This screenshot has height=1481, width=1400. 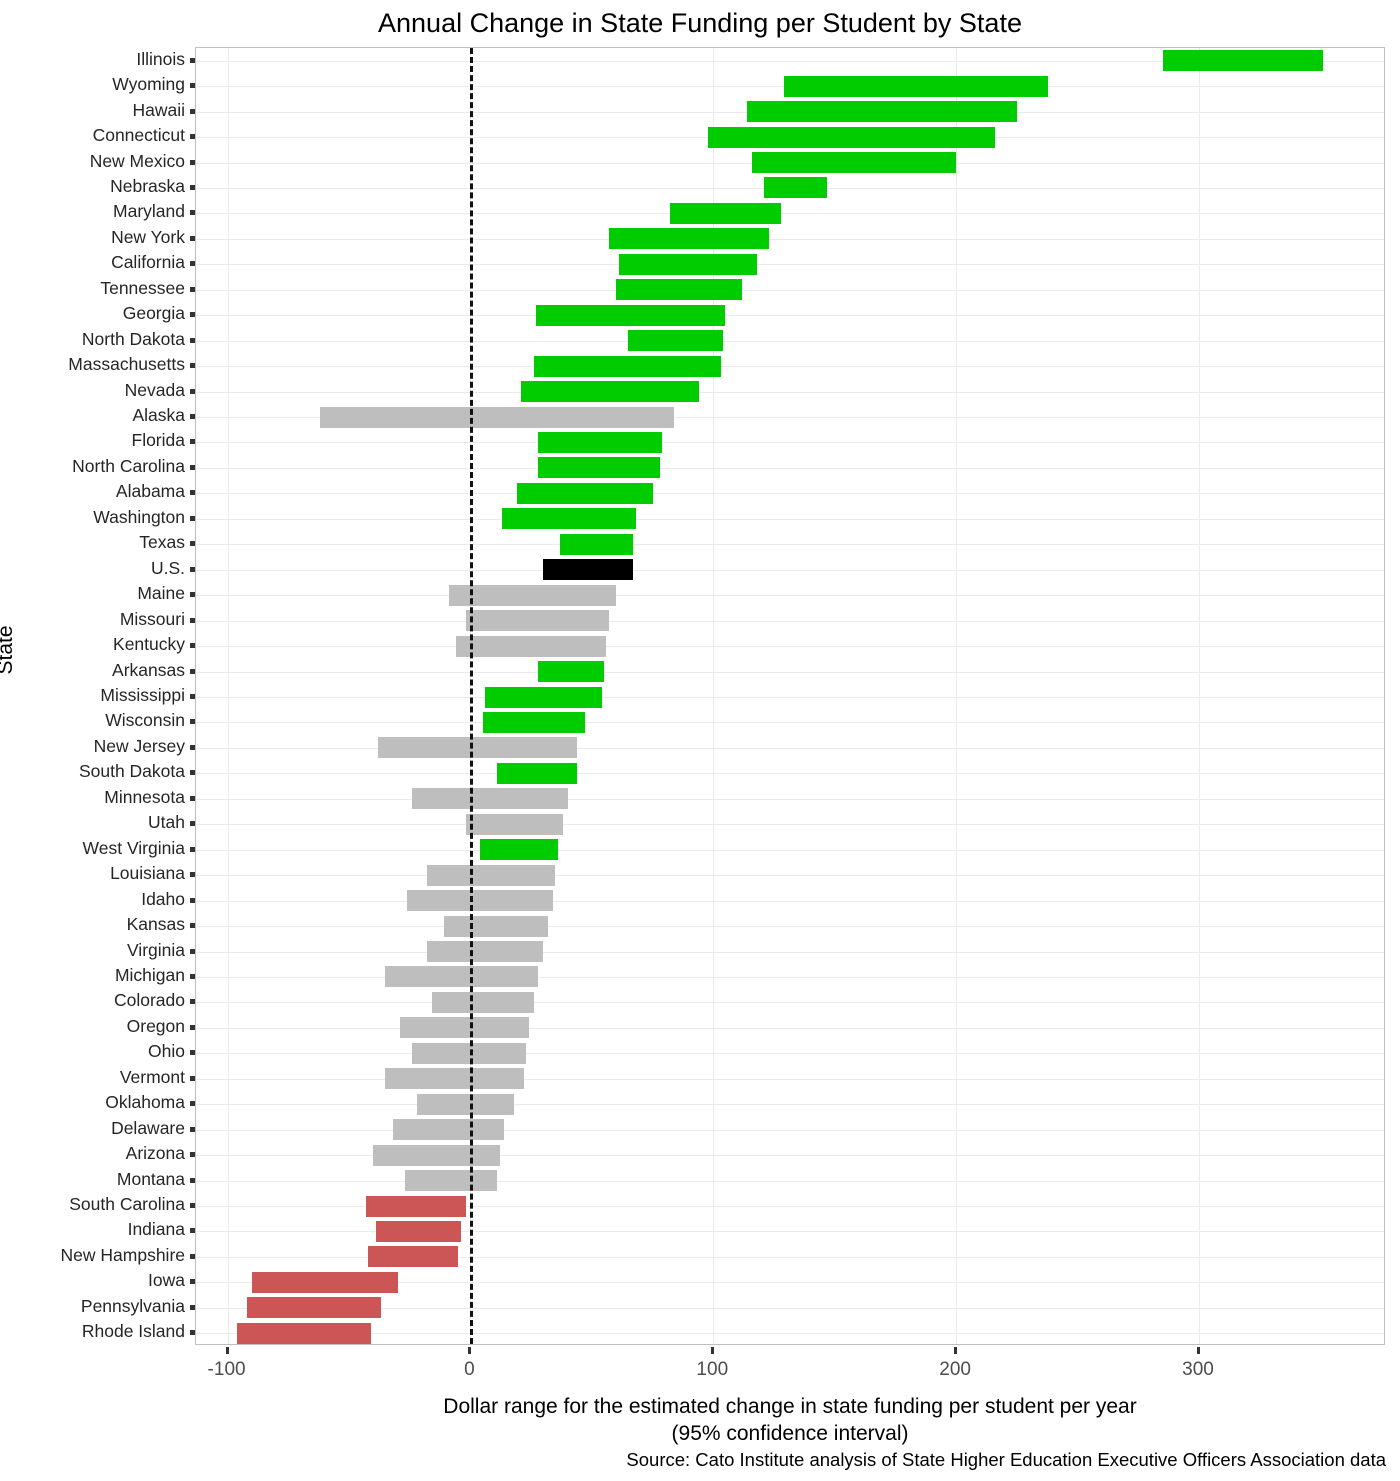 What do you see at coordinates (627, 366) in the screenshot?
I see `bar-massachusetts` at bounding box center [627, 366].